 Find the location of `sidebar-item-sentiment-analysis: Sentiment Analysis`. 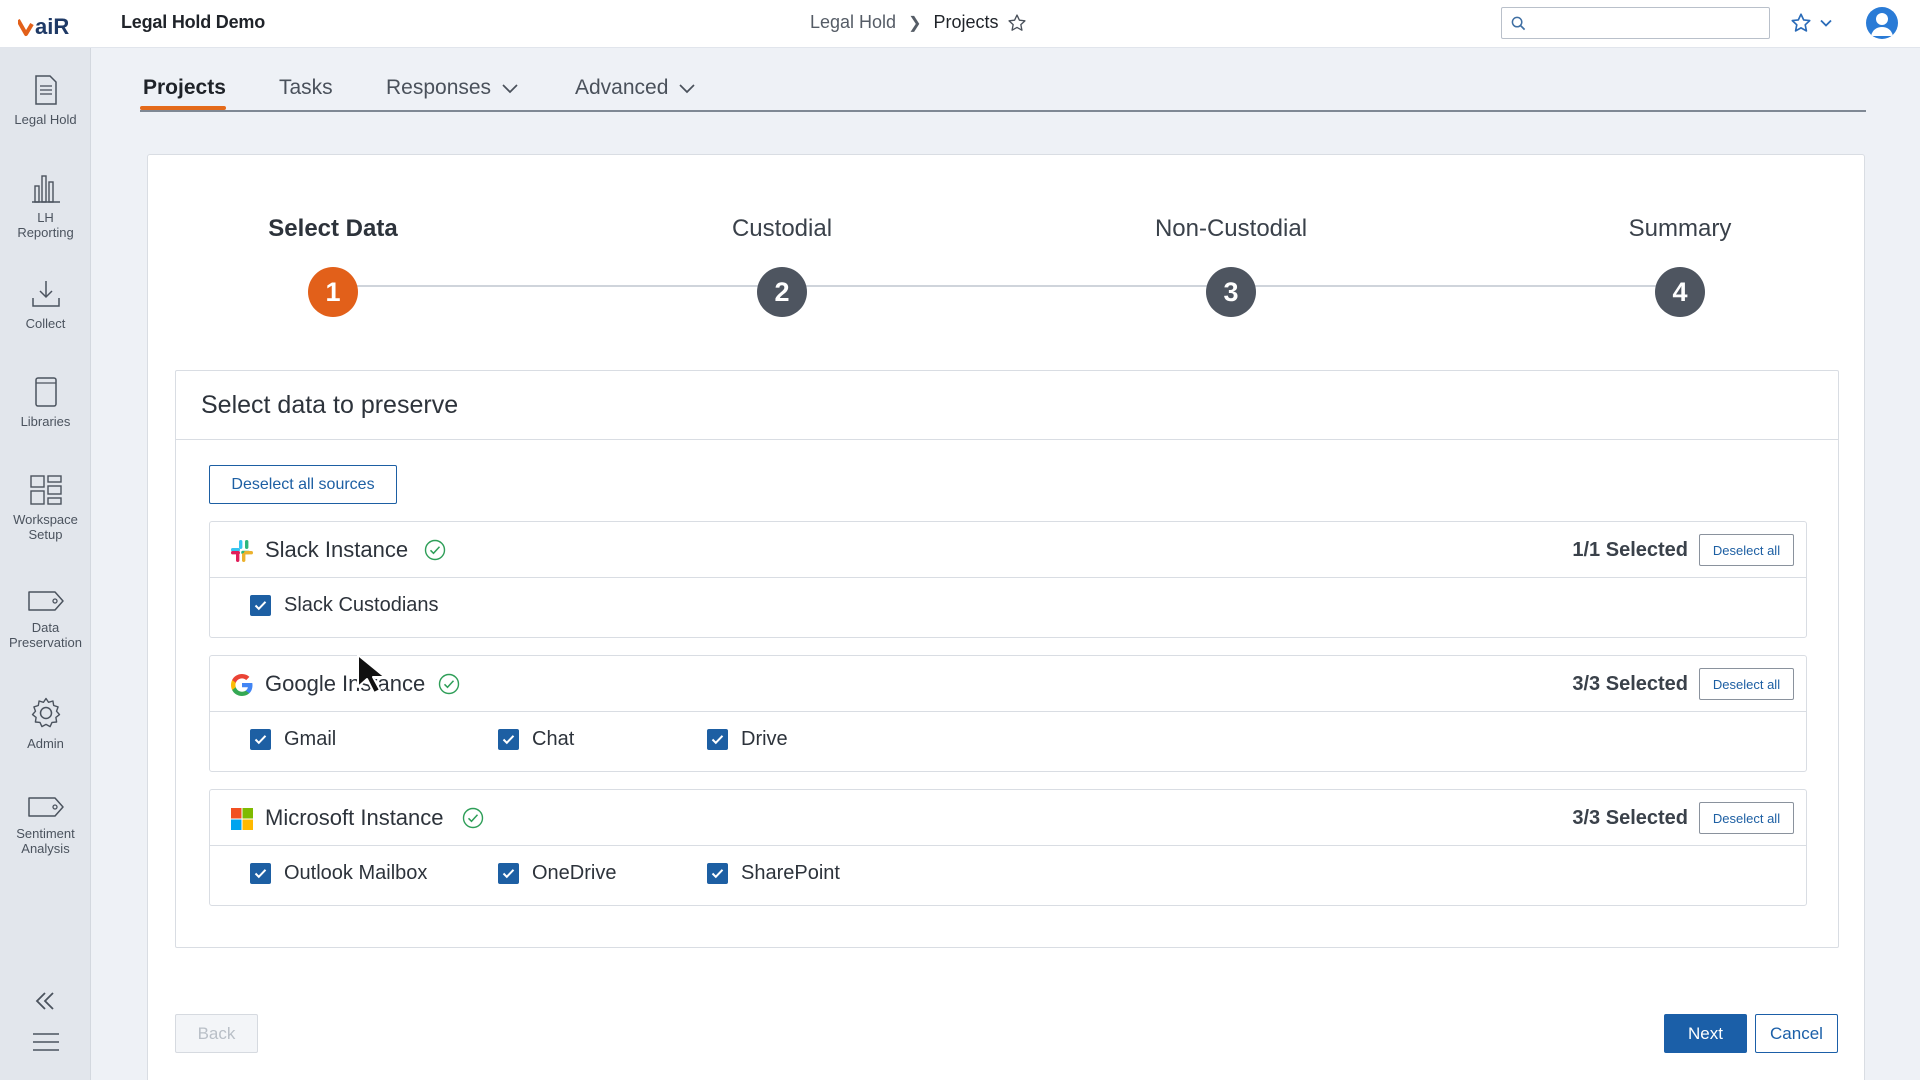

sidebar-item-sentiment-analysis: Sentiment Analysis is located at coordinates (45, 825).